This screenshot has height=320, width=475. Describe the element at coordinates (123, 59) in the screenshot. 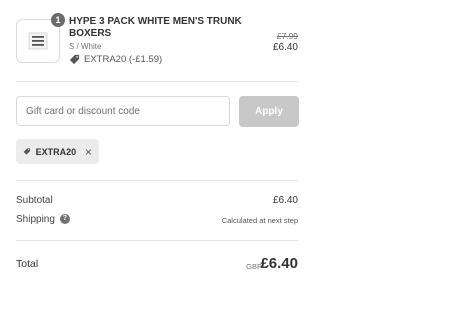

I see `product-discount-text: EXTRA20 (-£1.59)` at that location.